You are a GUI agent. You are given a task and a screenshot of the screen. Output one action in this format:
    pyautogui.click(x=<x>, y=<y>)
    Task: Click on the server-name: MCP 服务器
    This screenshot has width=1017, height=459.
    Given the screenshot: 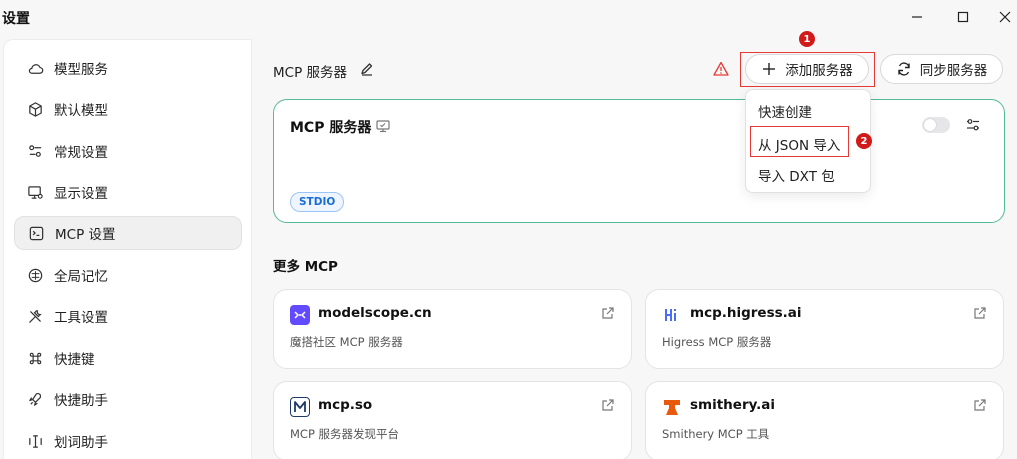 What is the action you would take?
    pyautogui.click(x=331, y=128)
    